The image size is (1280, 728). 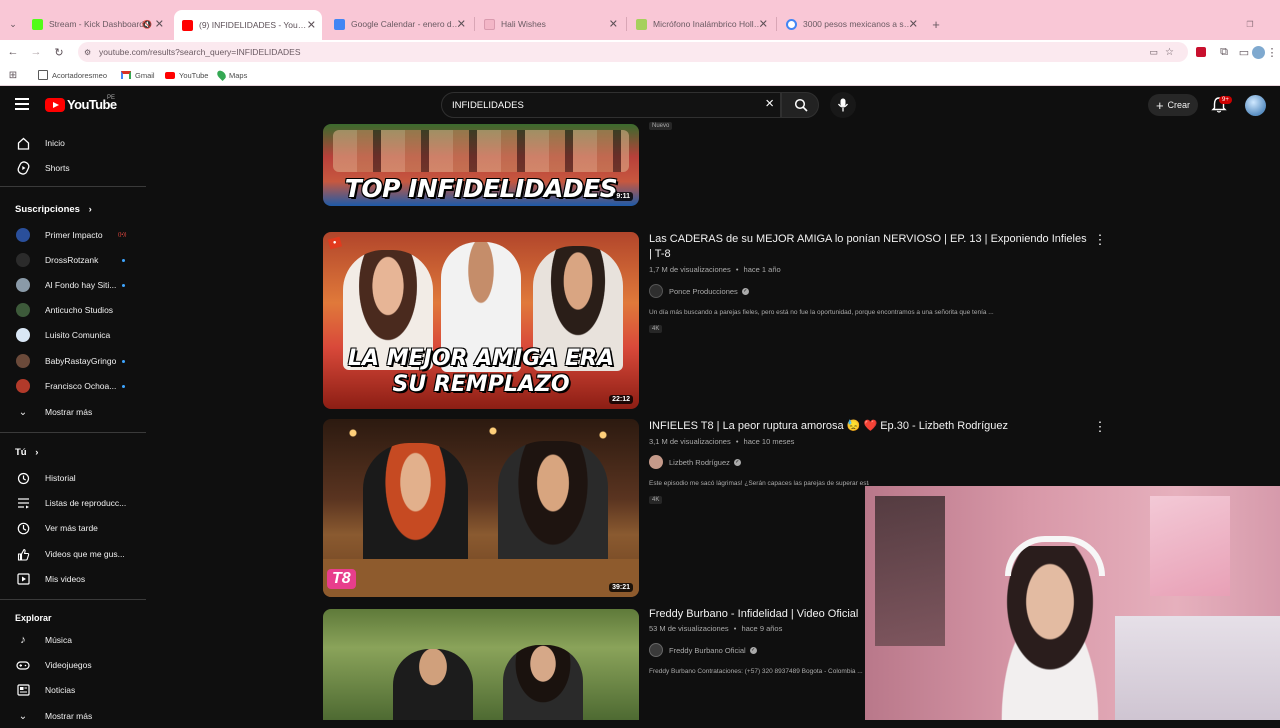 What do you see at coordinates (74, 716) in the screenshot?
I see `sidebar-explore-show-more: ⌄ Mostrar más` at bounding box center [74, 716].